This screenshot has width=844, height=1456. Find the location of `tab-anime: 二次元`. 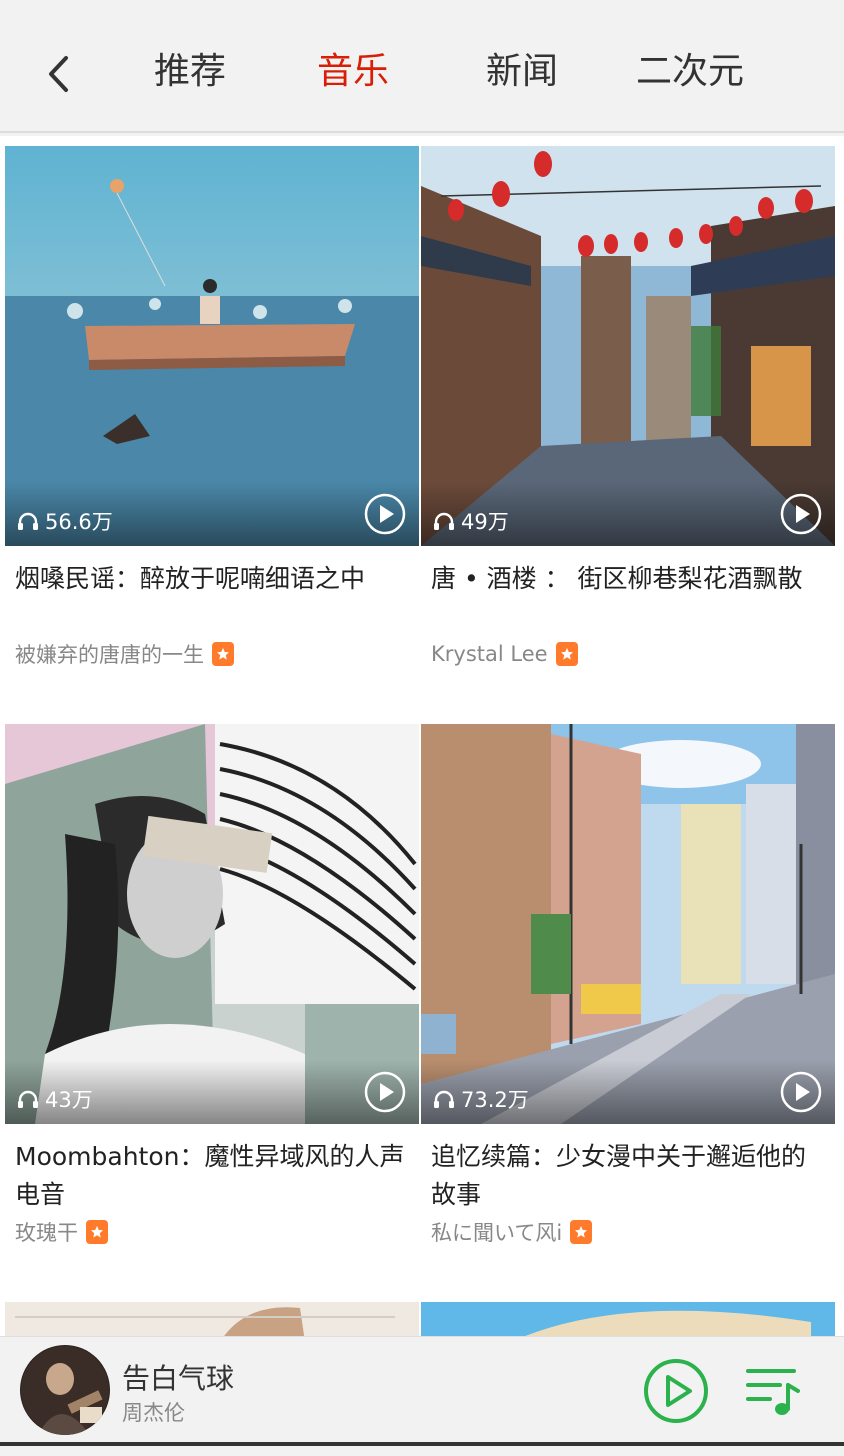

tab-anime: 二次元 is located at coordinates (690, 72).